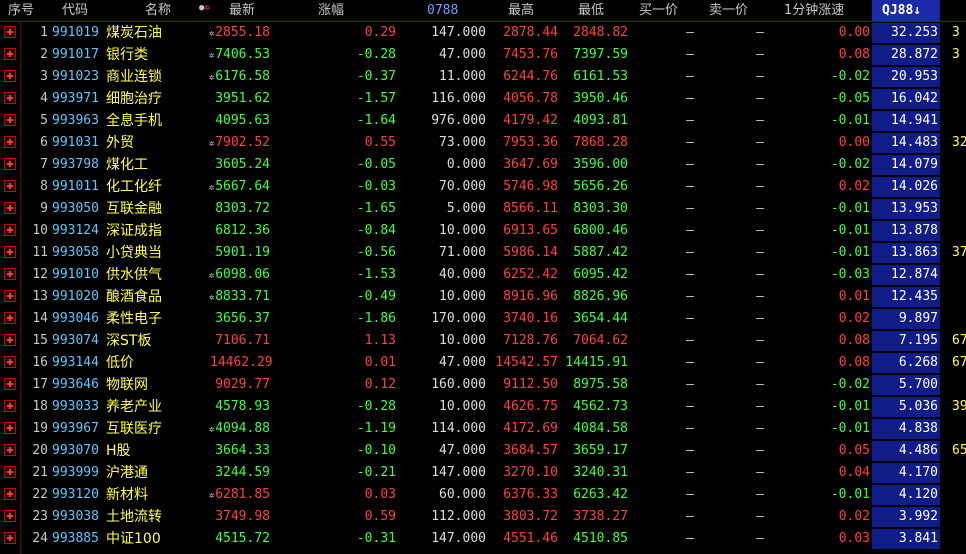  Describe the element at coordinates (521, 11) in the screenshot. I see `col-high: 最高` at that location.